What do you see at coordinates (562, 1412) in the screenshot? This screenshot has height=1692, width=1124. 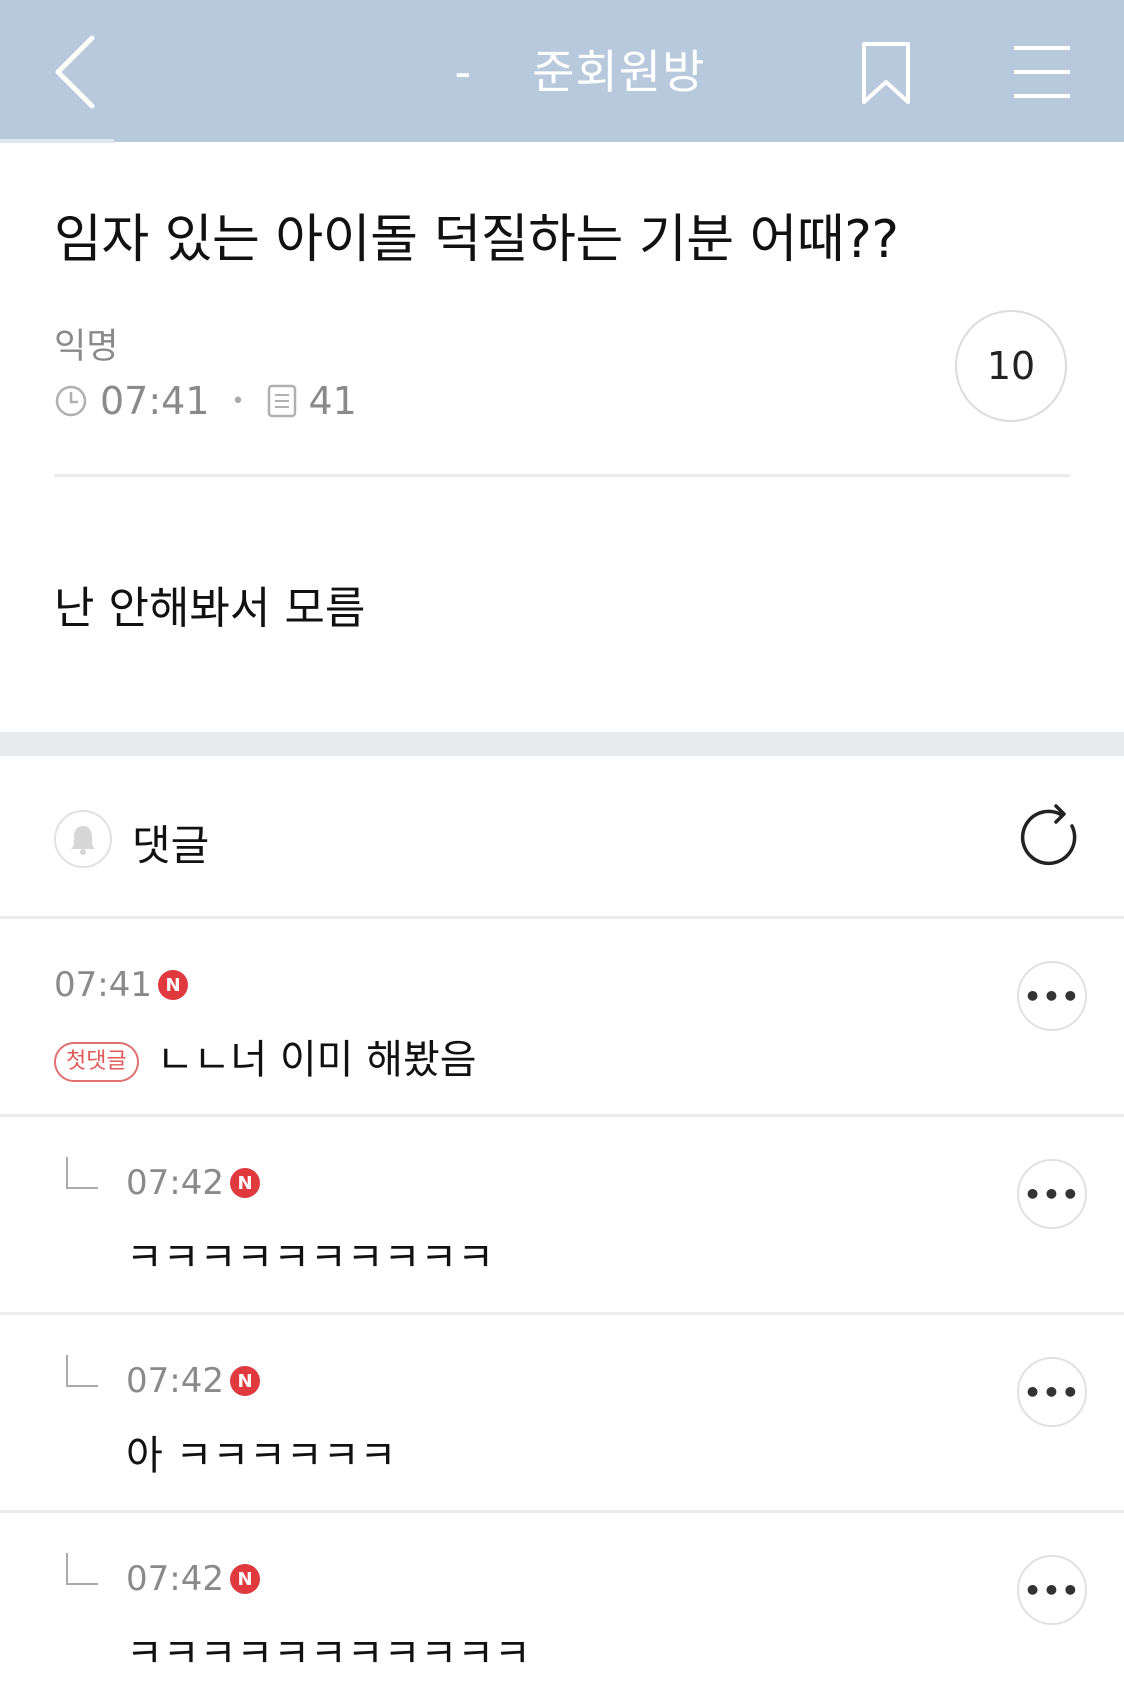 I see `reply-item: 07:42 N 아 ㅋㅋㅋㅋㅋㅋ •••` at bounding box center [562, 1412].